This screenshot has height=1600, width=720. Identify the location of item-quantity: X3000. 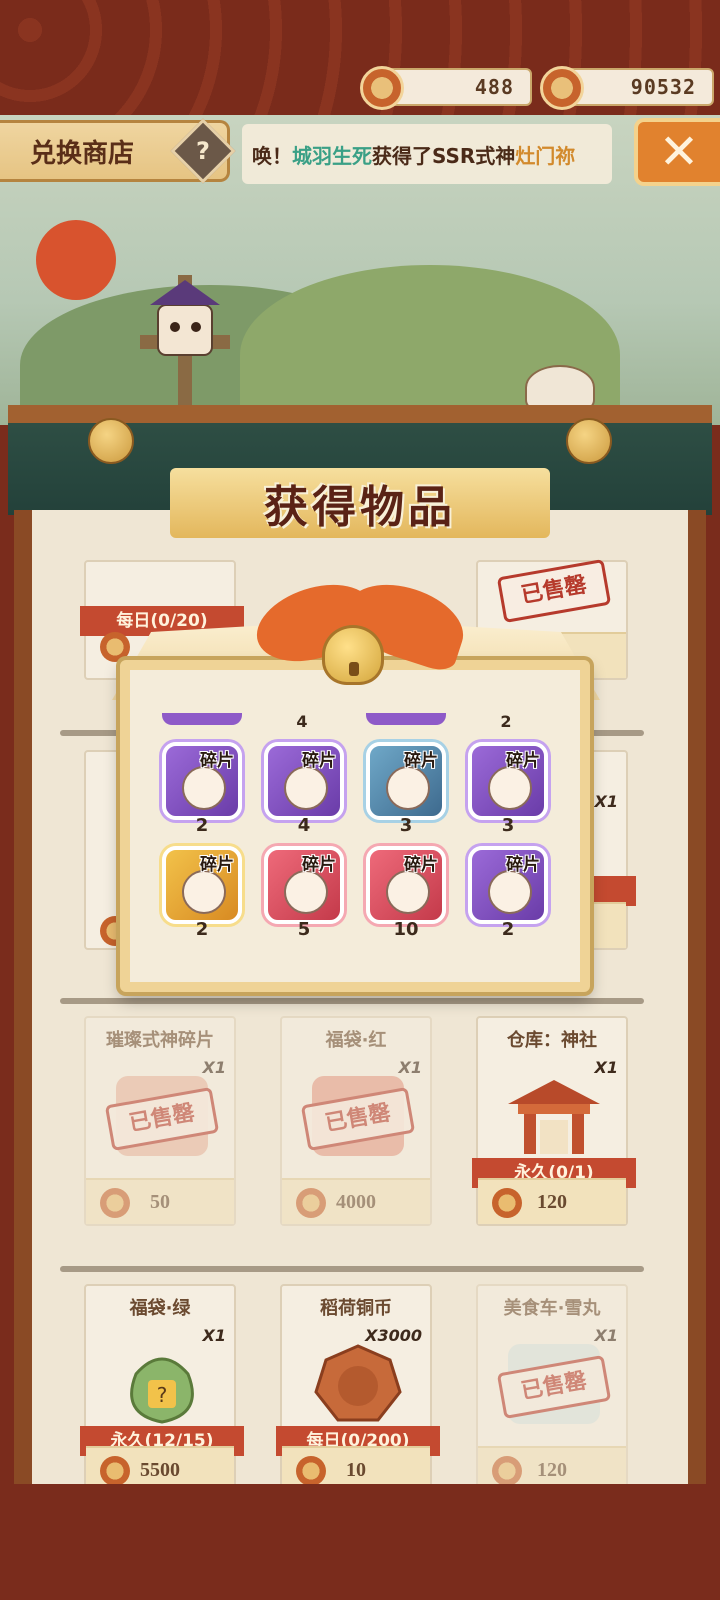
(393, 1335).